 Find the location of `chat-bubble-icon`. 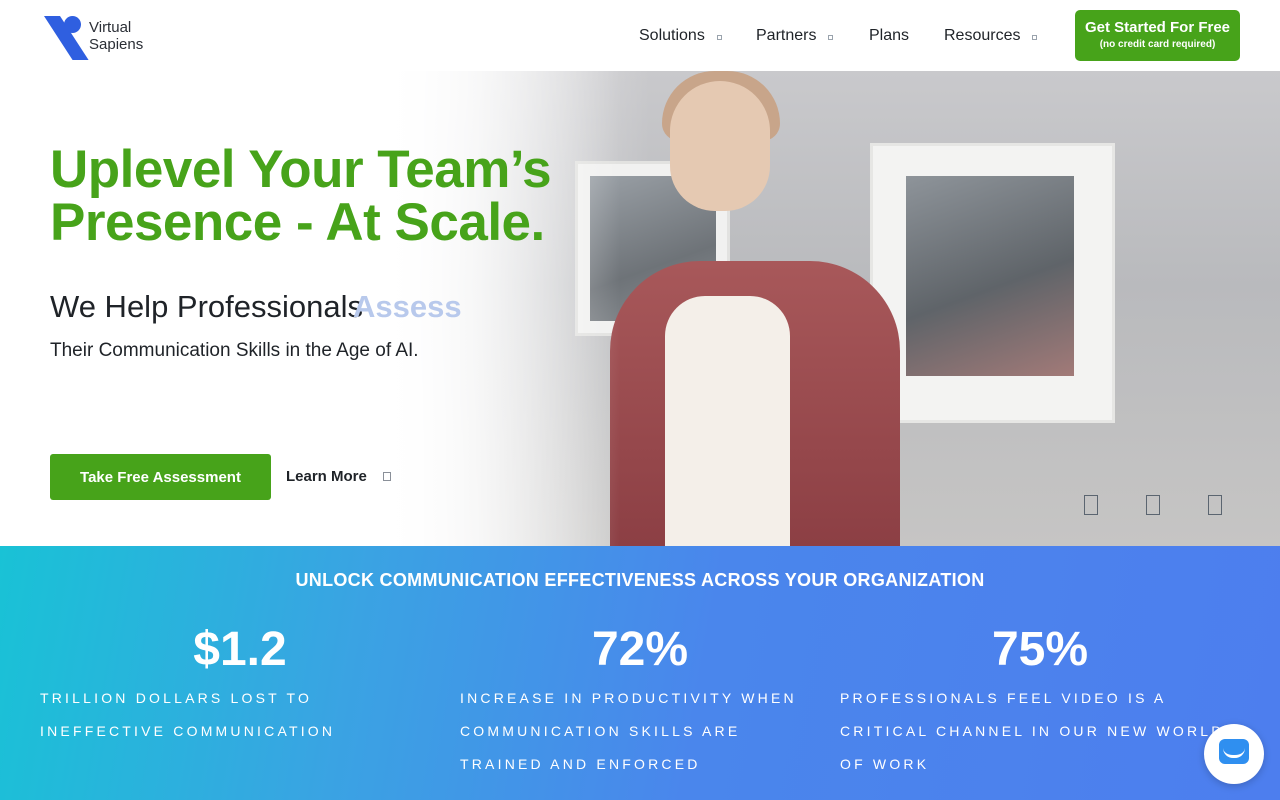

chat-bubble-icon is located at coordinates (1234, 751).